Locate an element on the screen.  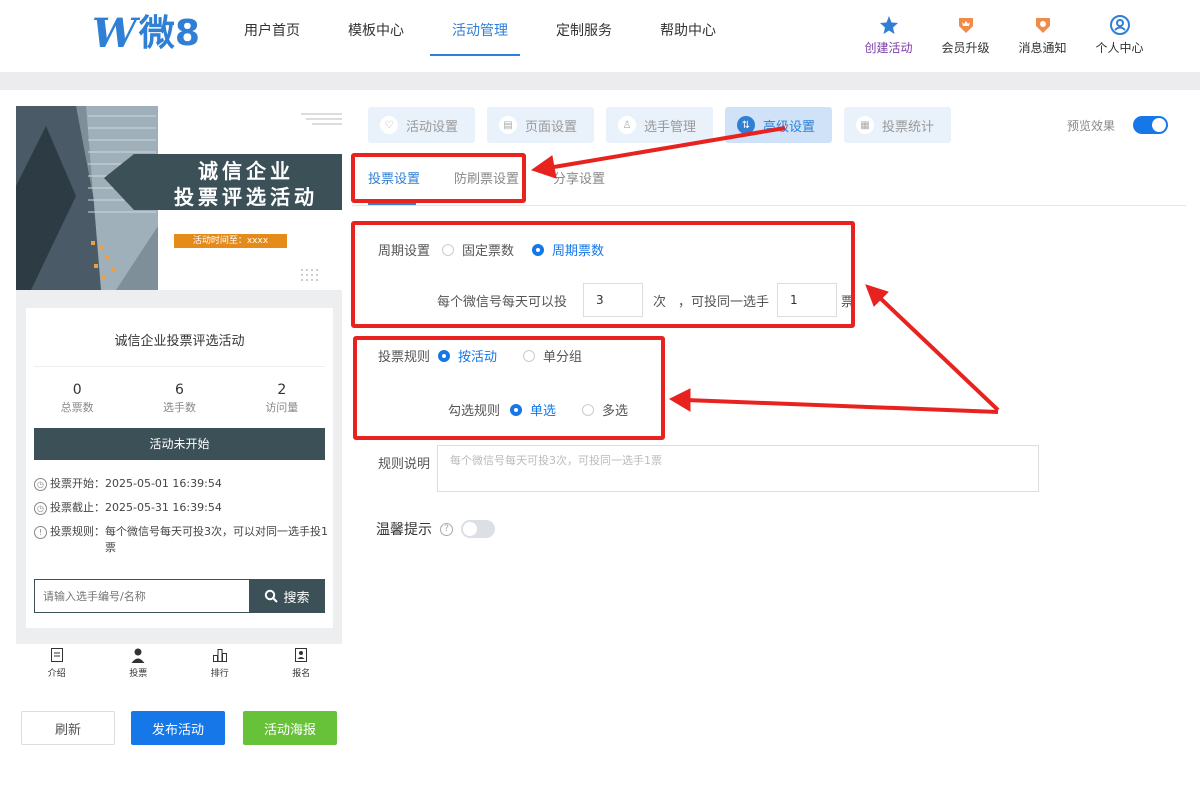
notifications-button: 消息通知 is located at coordinates (1042, 35).